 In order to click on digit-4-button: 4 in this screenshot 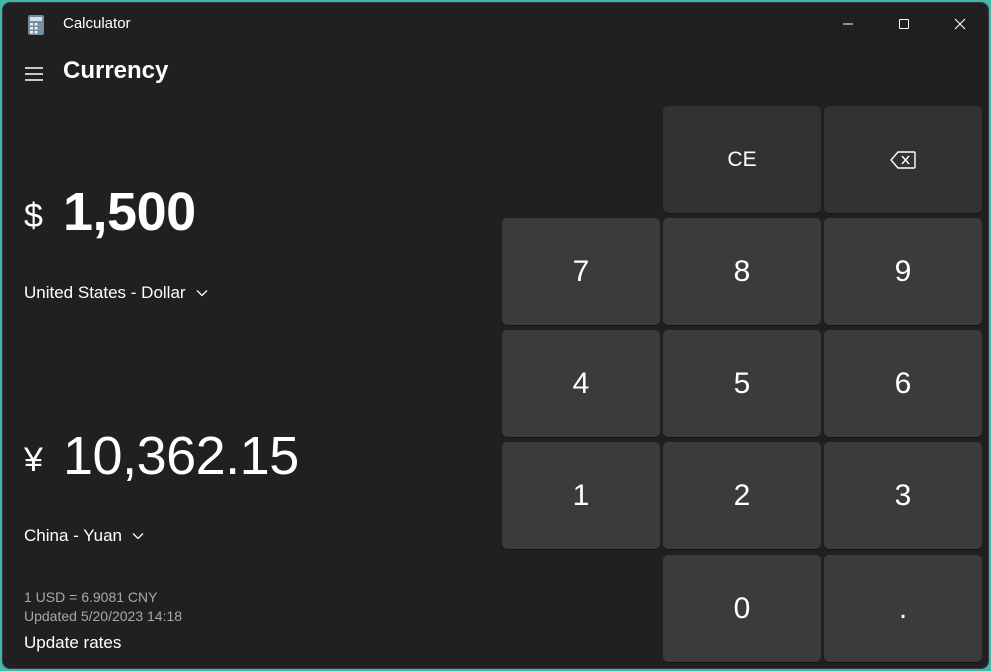, I will do `click(581, 383)`.